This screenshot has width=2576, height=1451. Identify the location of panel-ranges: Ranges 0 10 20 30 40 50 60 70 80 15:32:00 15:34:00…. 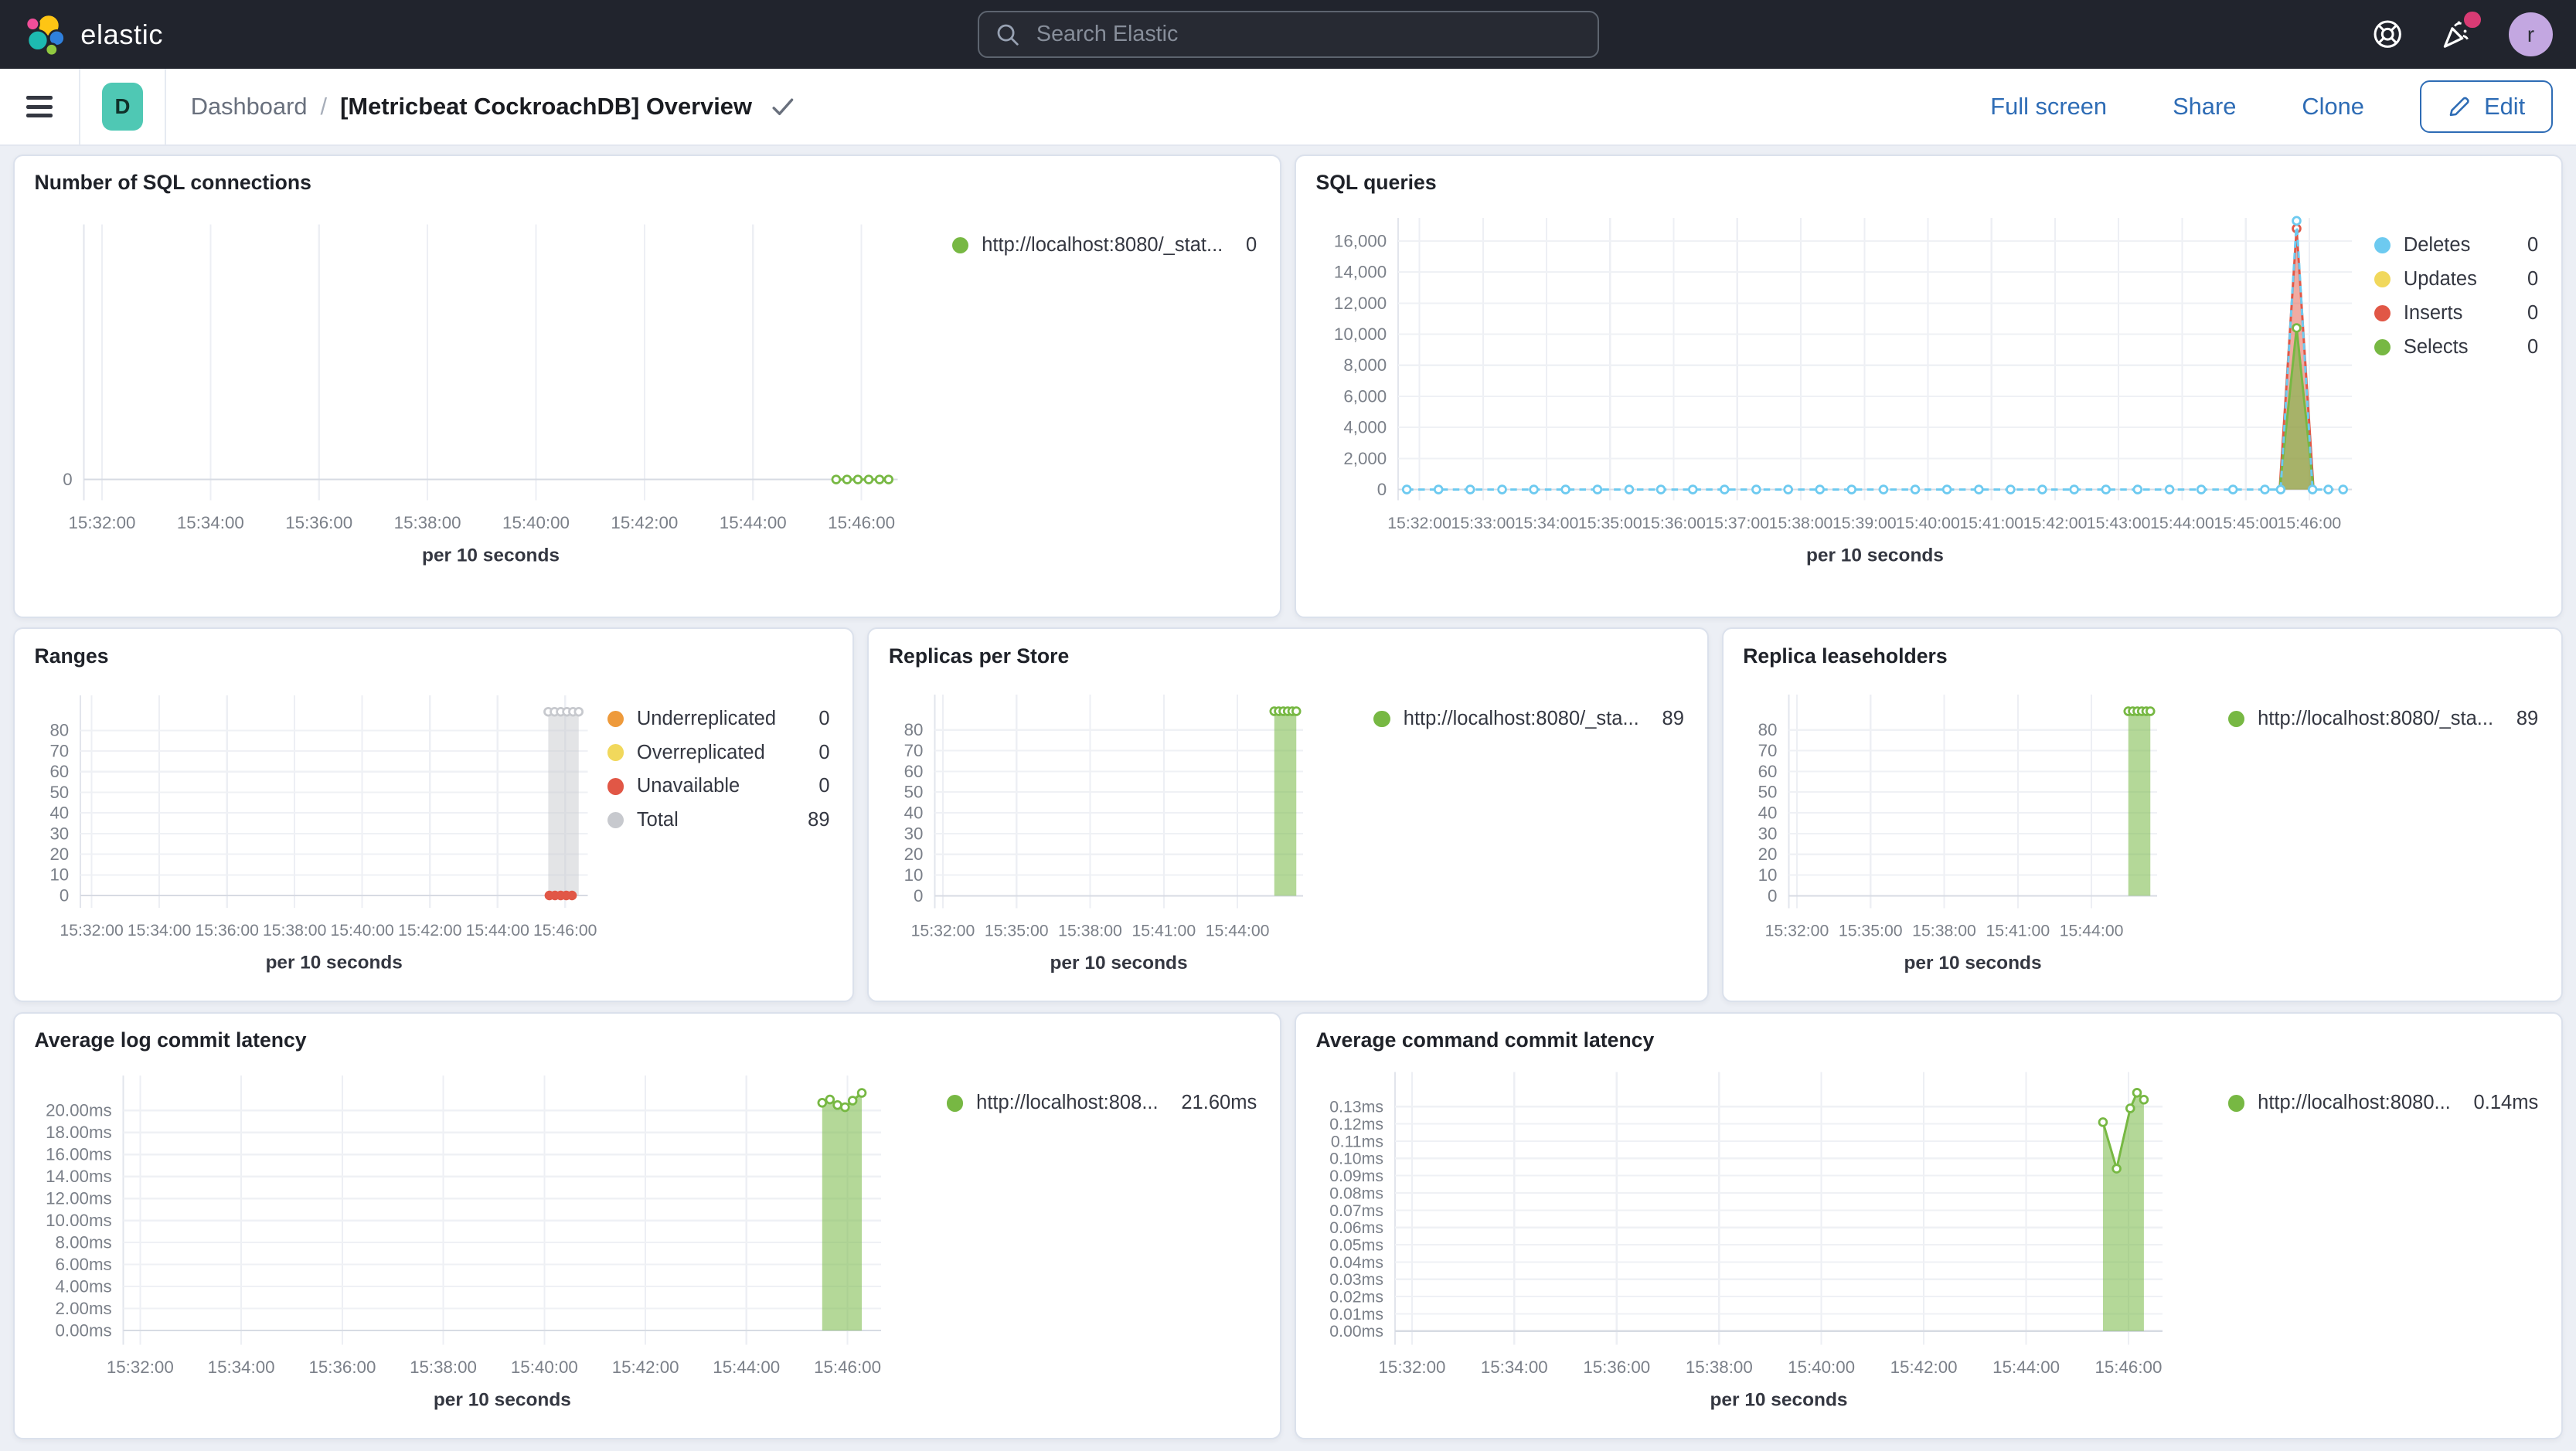
(434, 815).